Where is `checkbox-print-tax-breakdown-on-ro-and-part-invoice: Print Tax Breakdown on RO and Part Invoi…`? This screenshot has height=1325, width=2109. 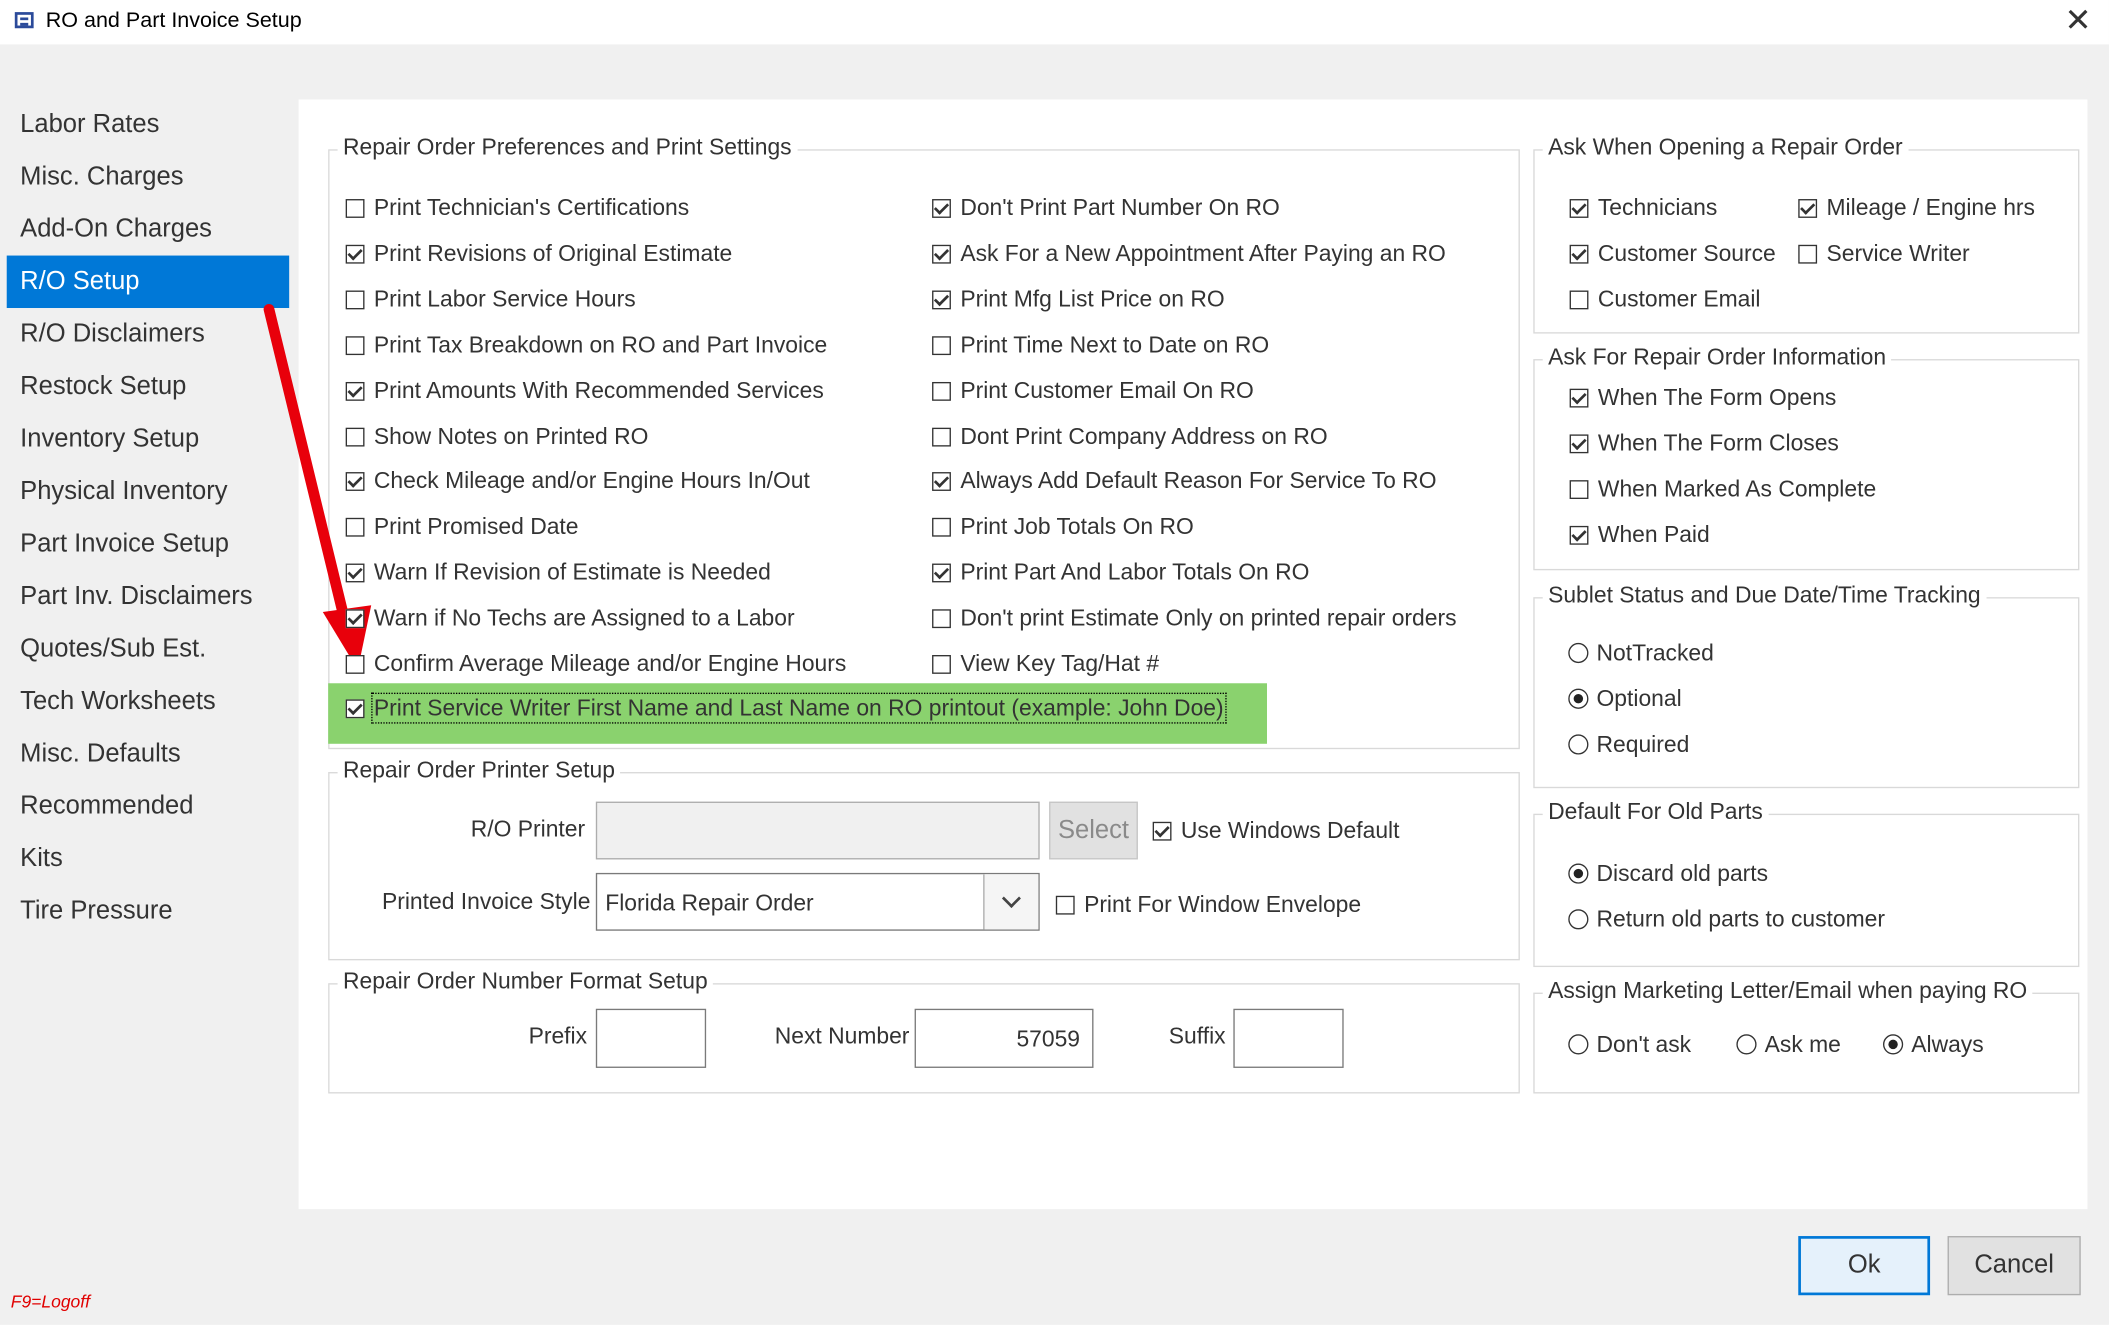 checkbox-print-tax-breakdown-on-ro-and-part-invoice: Print Tax Breakdown on RO and Part Invoi… is located at coordinates (586, 345).